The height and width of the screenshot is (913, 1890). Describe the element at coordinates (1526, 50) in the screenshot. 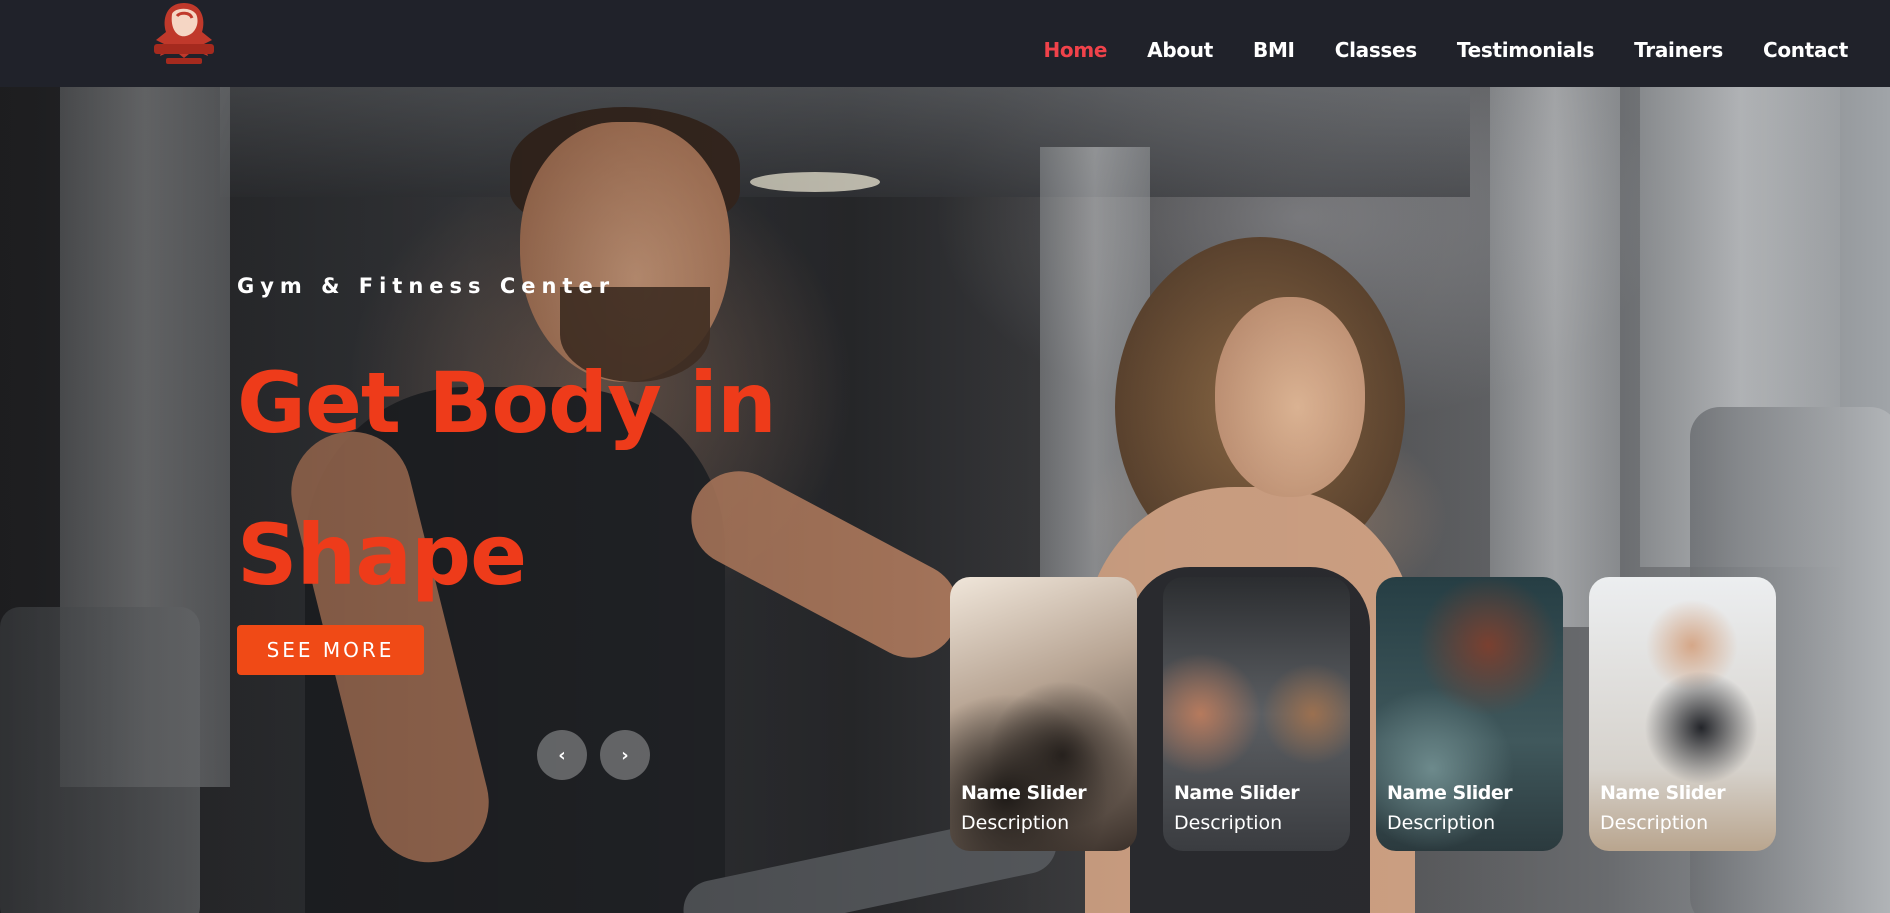

I see `nav-testimonials: Testimonials` at that location.